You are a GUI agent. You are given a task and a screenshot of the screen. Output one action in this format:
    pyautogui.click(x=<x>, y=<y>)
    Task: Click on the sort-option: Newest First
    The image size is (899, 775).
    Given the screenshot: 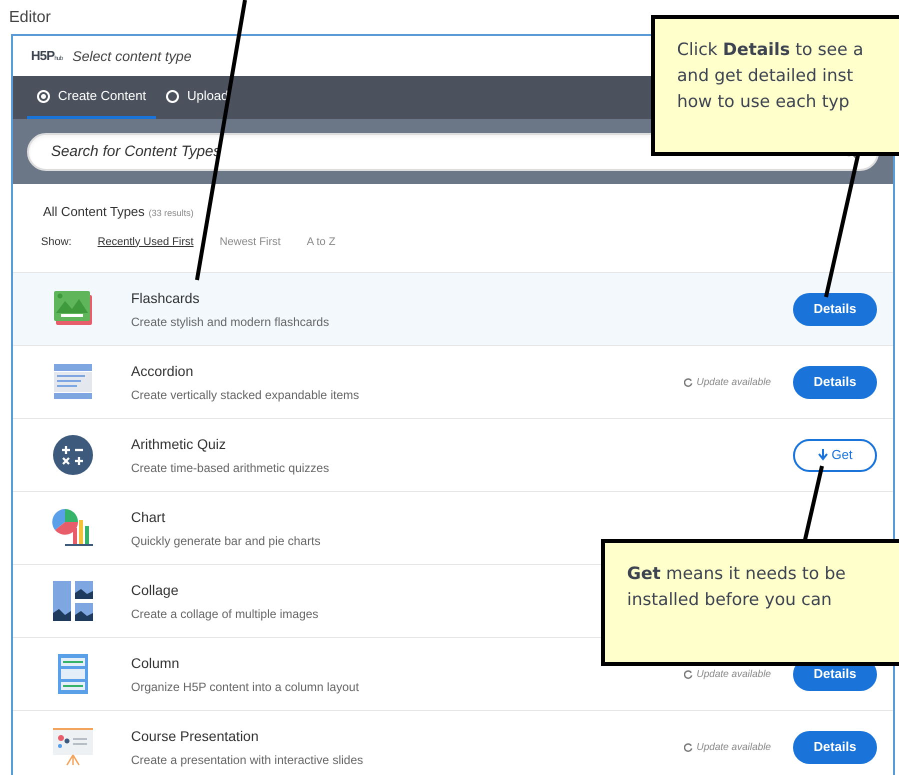 What is the action you would take?
    pyautogui.click(x=250, y=242)
    